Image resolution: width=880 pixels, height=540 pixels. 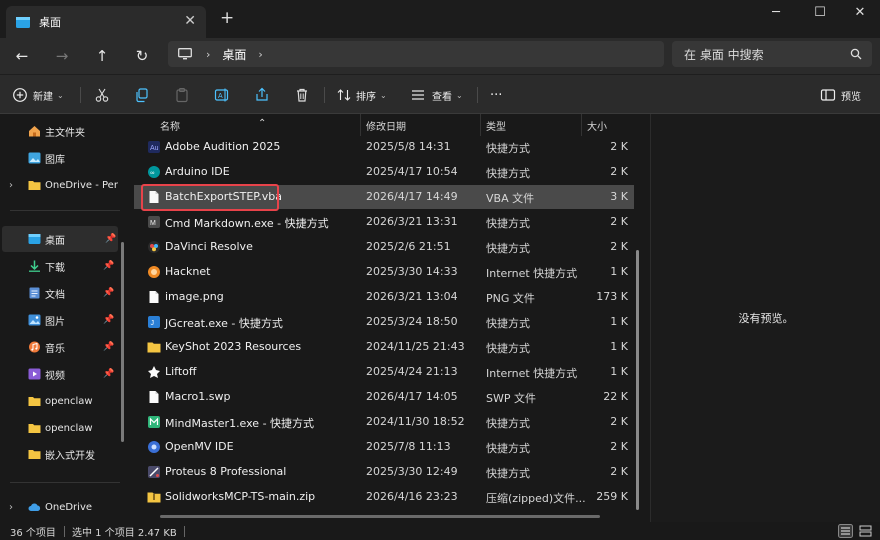 I want to click on copy-button, so click(x=142, y=95).